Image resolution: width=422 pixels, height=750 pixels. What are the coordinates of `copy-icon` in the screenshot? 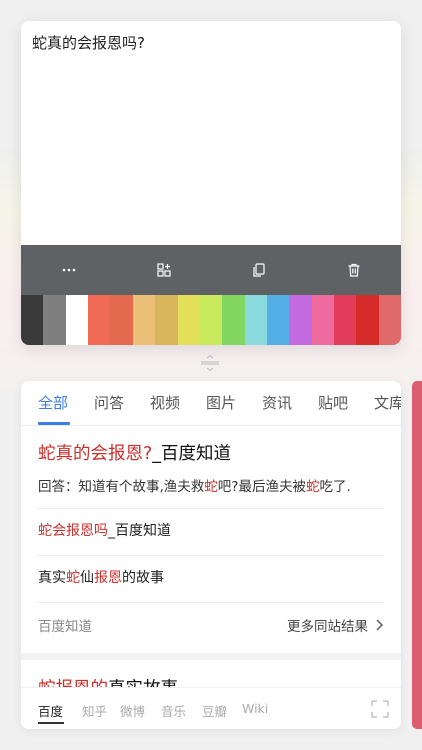 It's located at (258, 270).